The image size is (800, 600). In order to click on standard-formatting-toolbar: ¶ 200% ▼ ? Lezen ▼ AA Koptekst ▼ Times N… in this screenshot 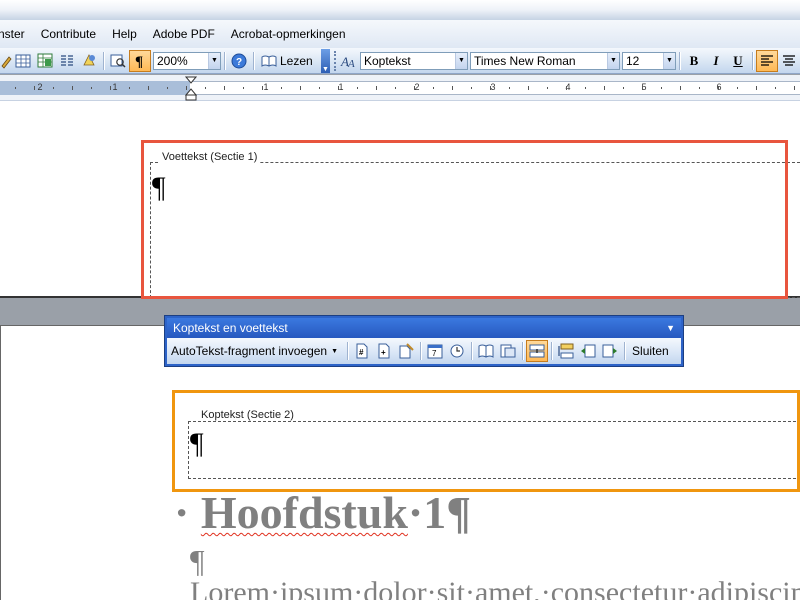, I will do `click(400, 61)`.